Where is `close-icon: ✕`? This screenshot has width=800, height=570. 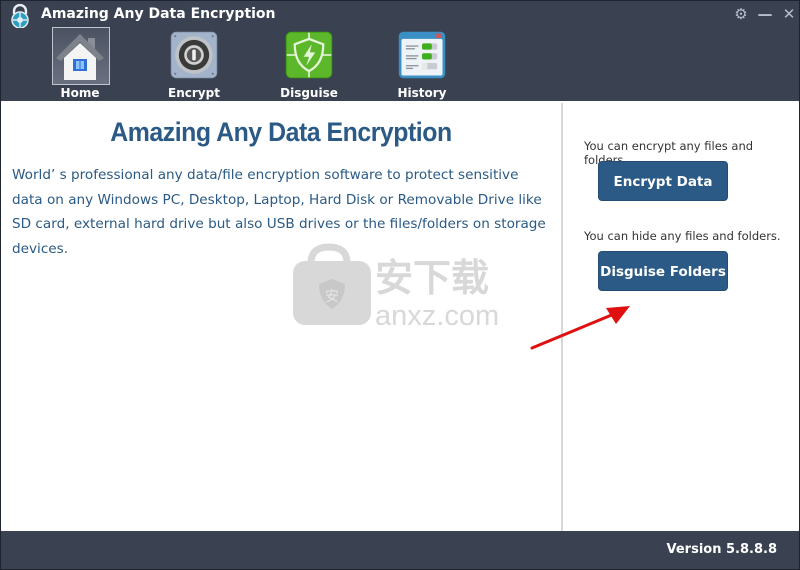
close-icon: ✕ is located at coordinates (789, 14).